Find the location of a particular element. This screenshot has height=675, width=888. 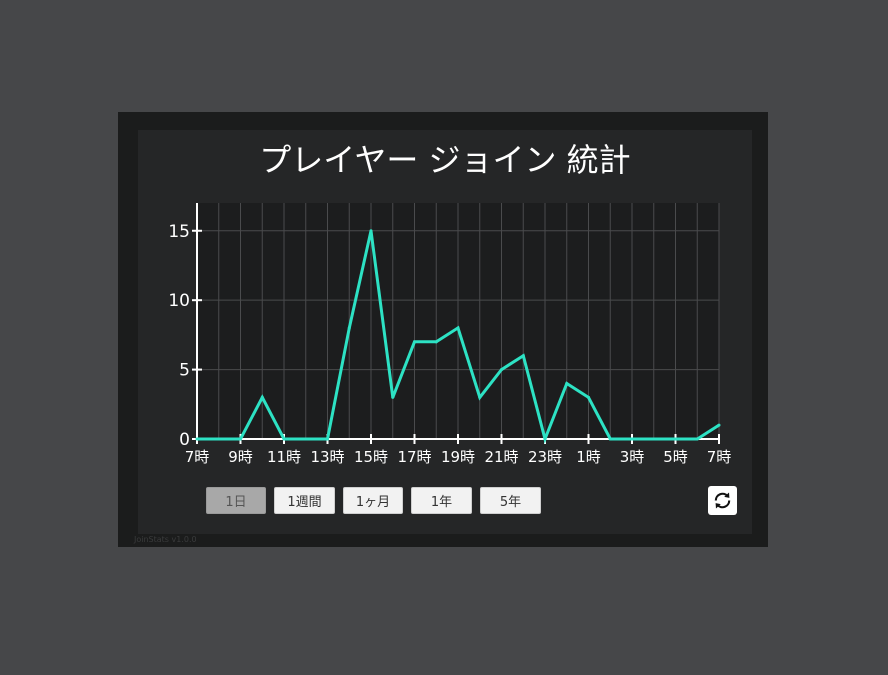

range-button-5years: 5年 is located at coordinates (510, 500).